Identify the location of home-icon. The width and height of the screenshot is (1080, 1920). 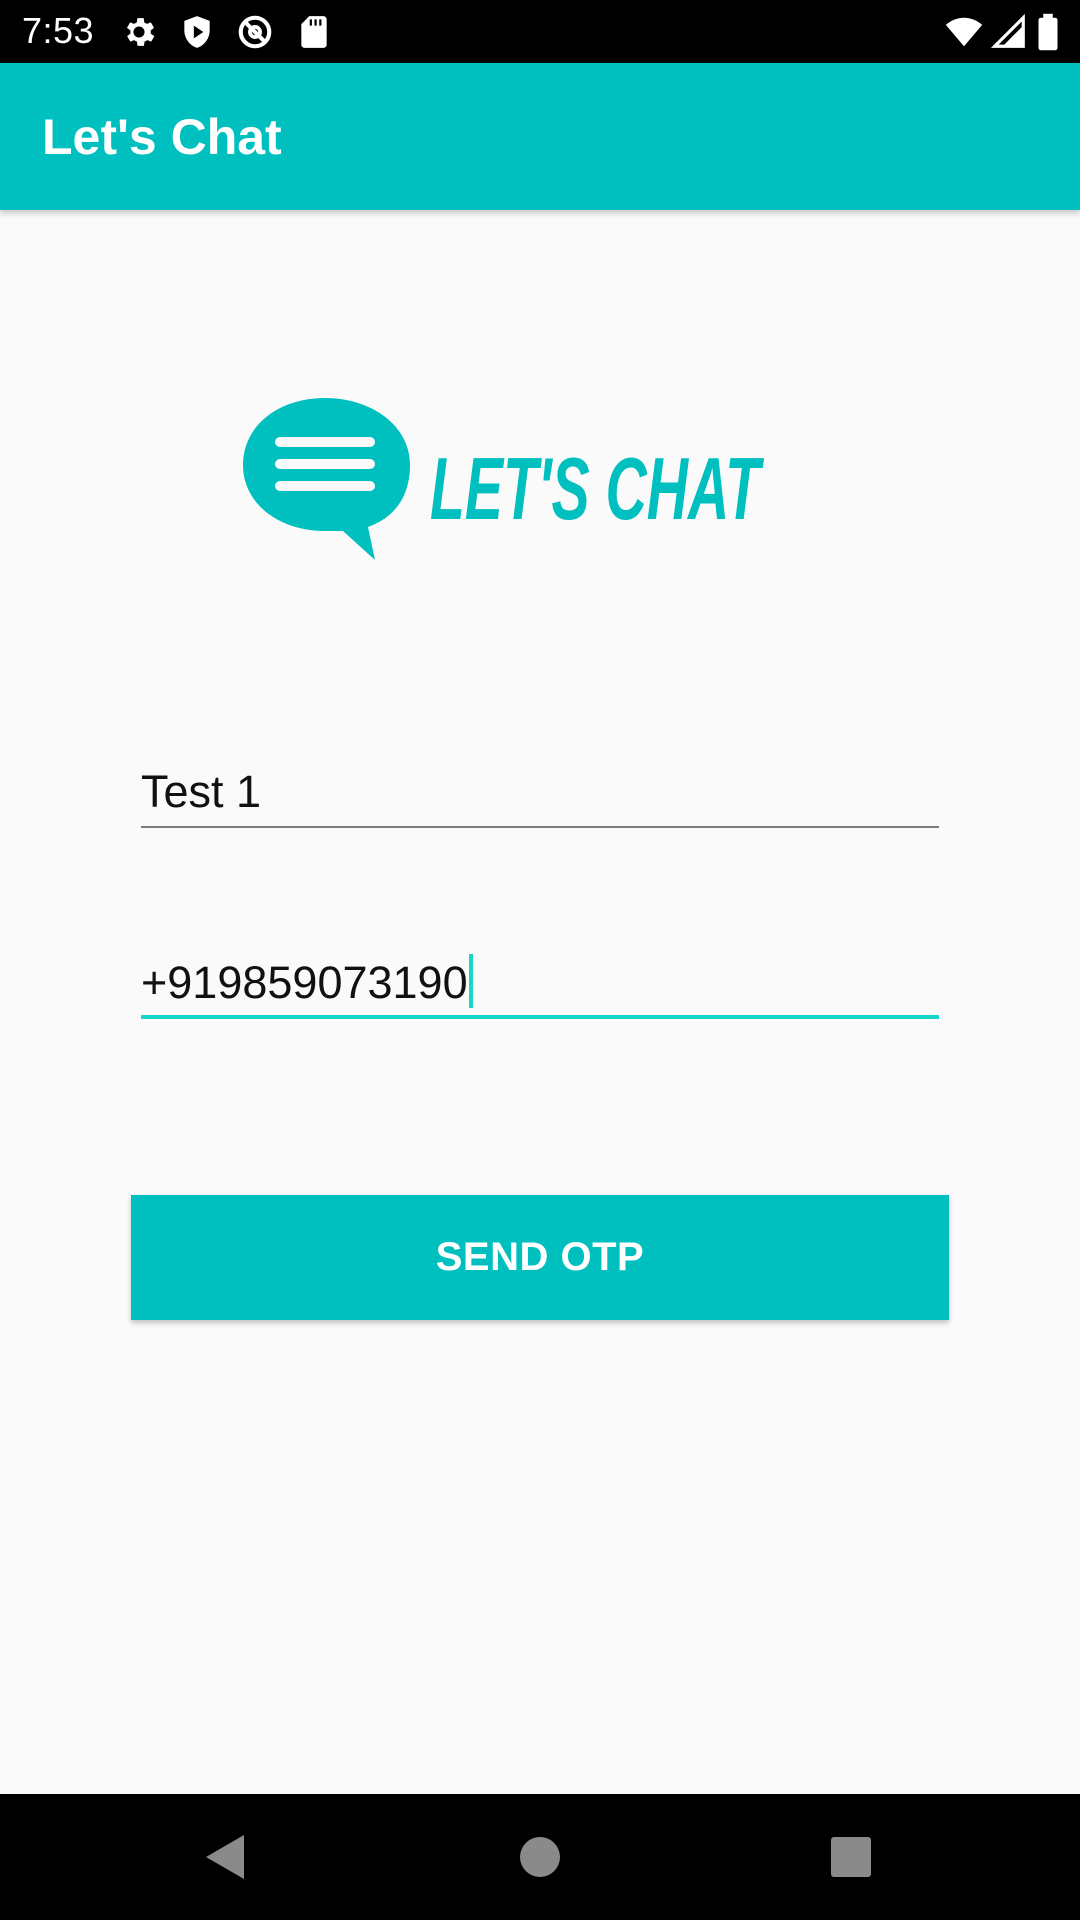
(540, 1857).